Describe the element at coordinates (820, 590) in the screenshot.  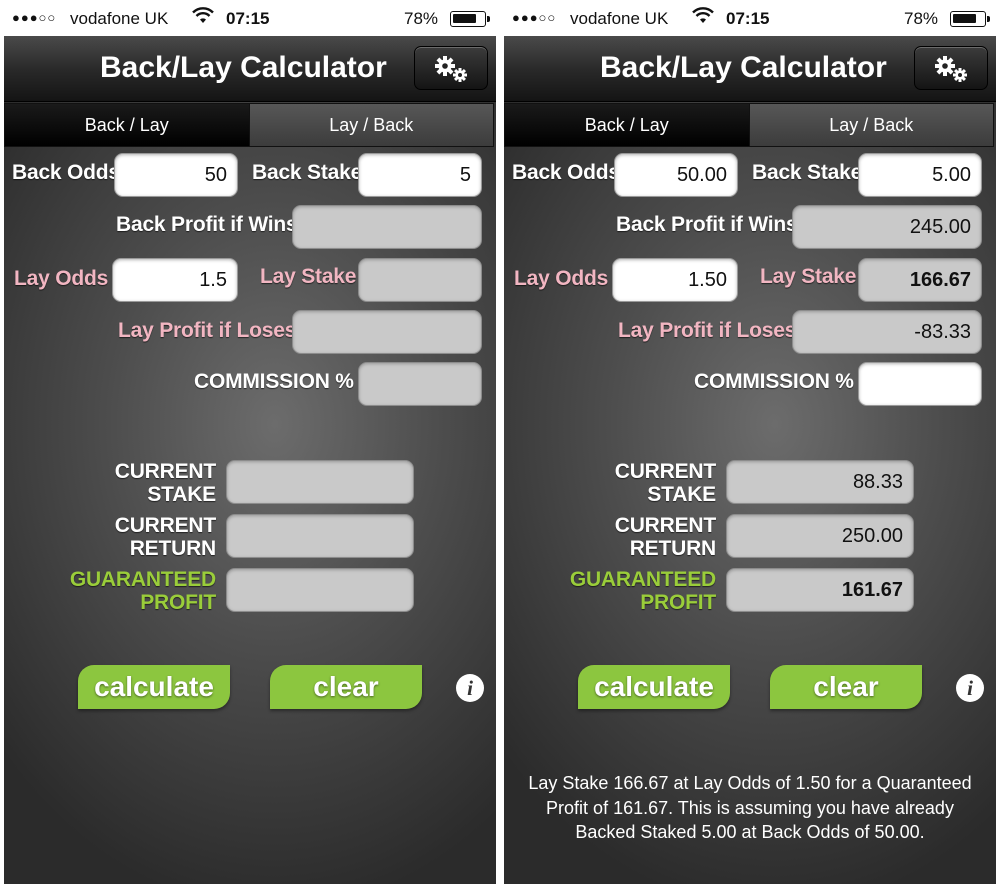
I see `guaranteed-profit-output: 161.67` at that location.